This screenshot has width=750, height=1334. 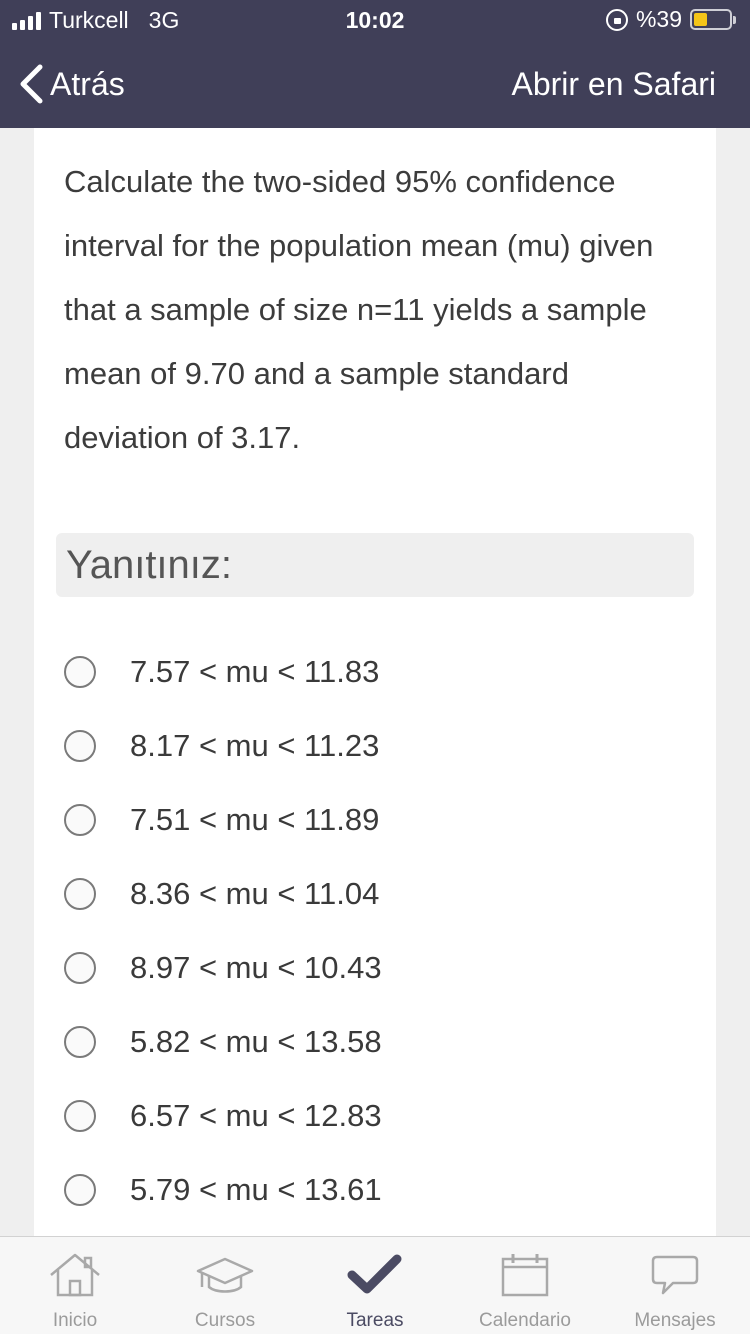 I want to click on answer-option: 8.97 < mu < 10.43, so click(x=364, y=968).